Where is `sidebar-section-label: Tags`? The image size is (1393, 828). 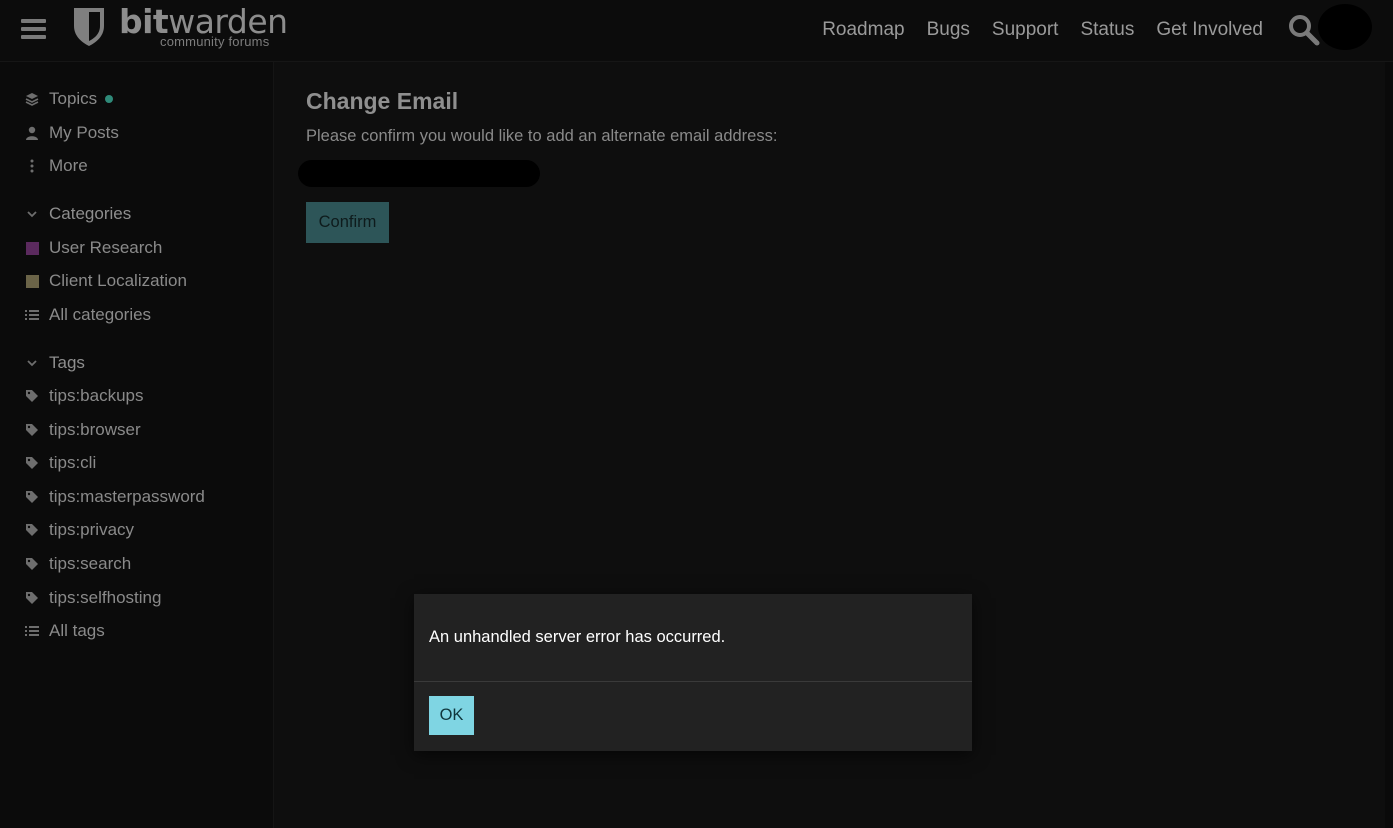 sidebar-section-label: Tags is located at coordinates (67, 362).